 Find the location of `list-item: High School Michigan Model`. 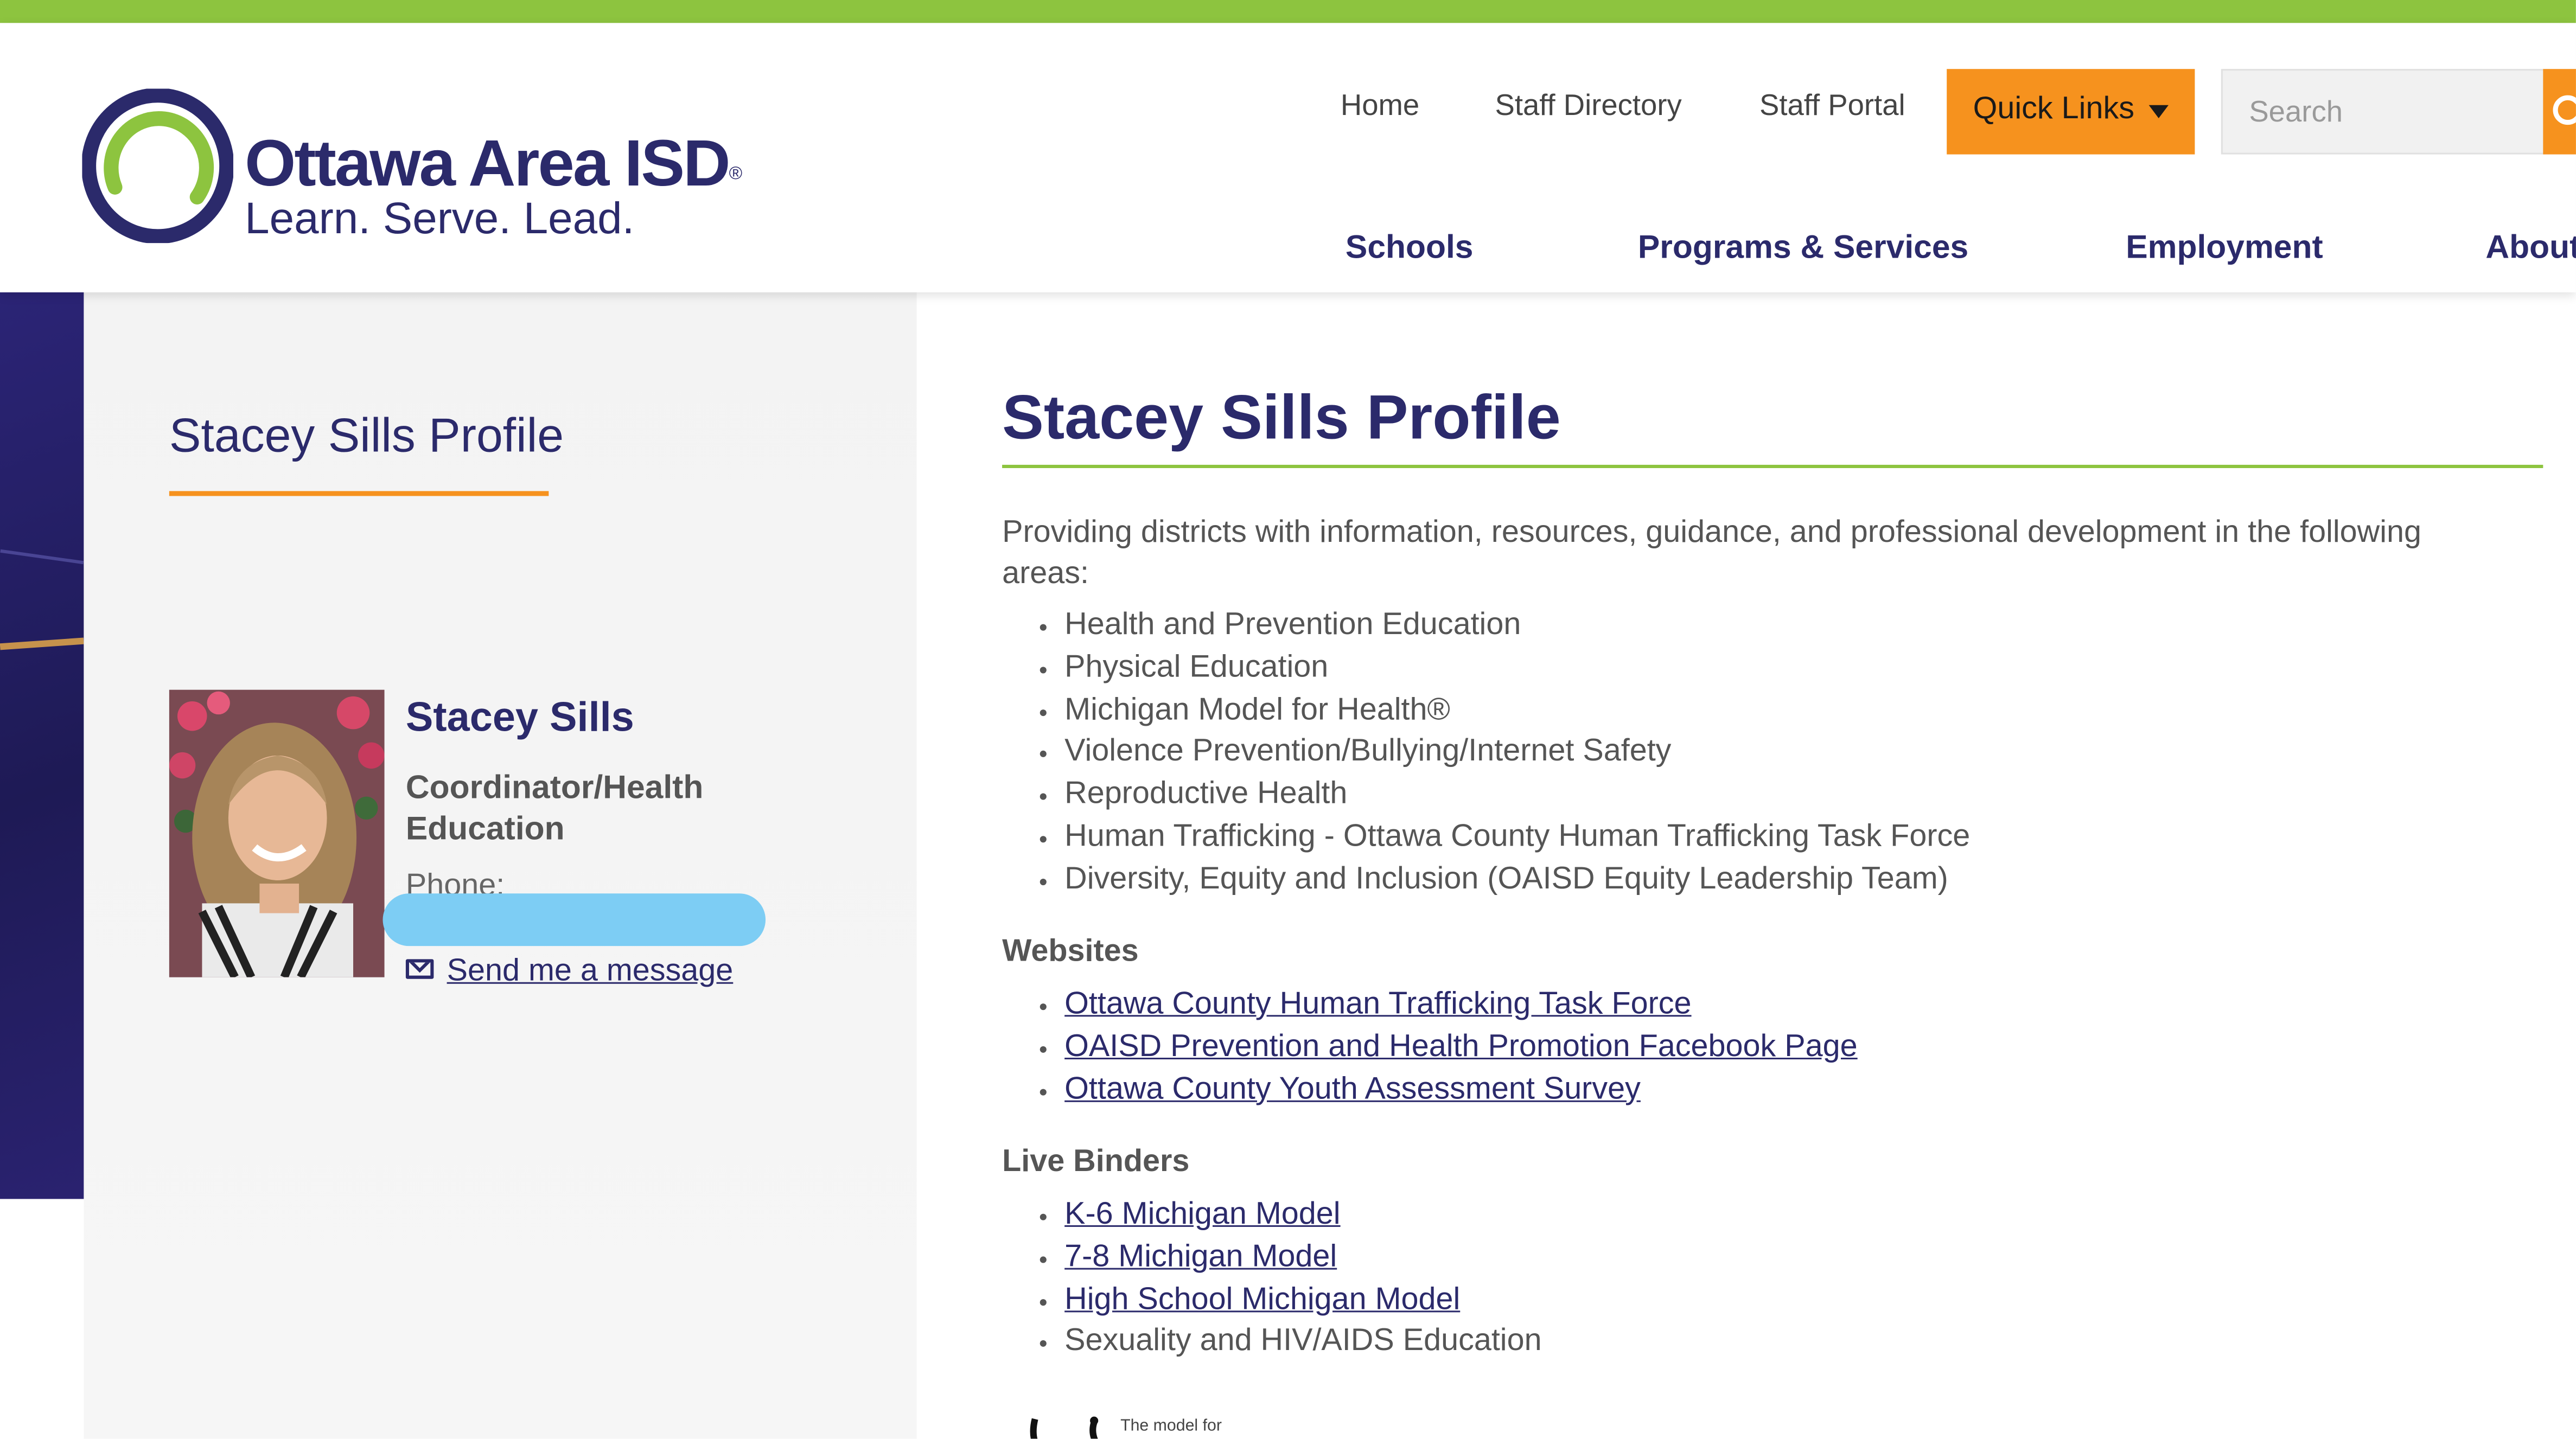

list-item: High School Michigan Model is located at coordinates (1302, 1300).